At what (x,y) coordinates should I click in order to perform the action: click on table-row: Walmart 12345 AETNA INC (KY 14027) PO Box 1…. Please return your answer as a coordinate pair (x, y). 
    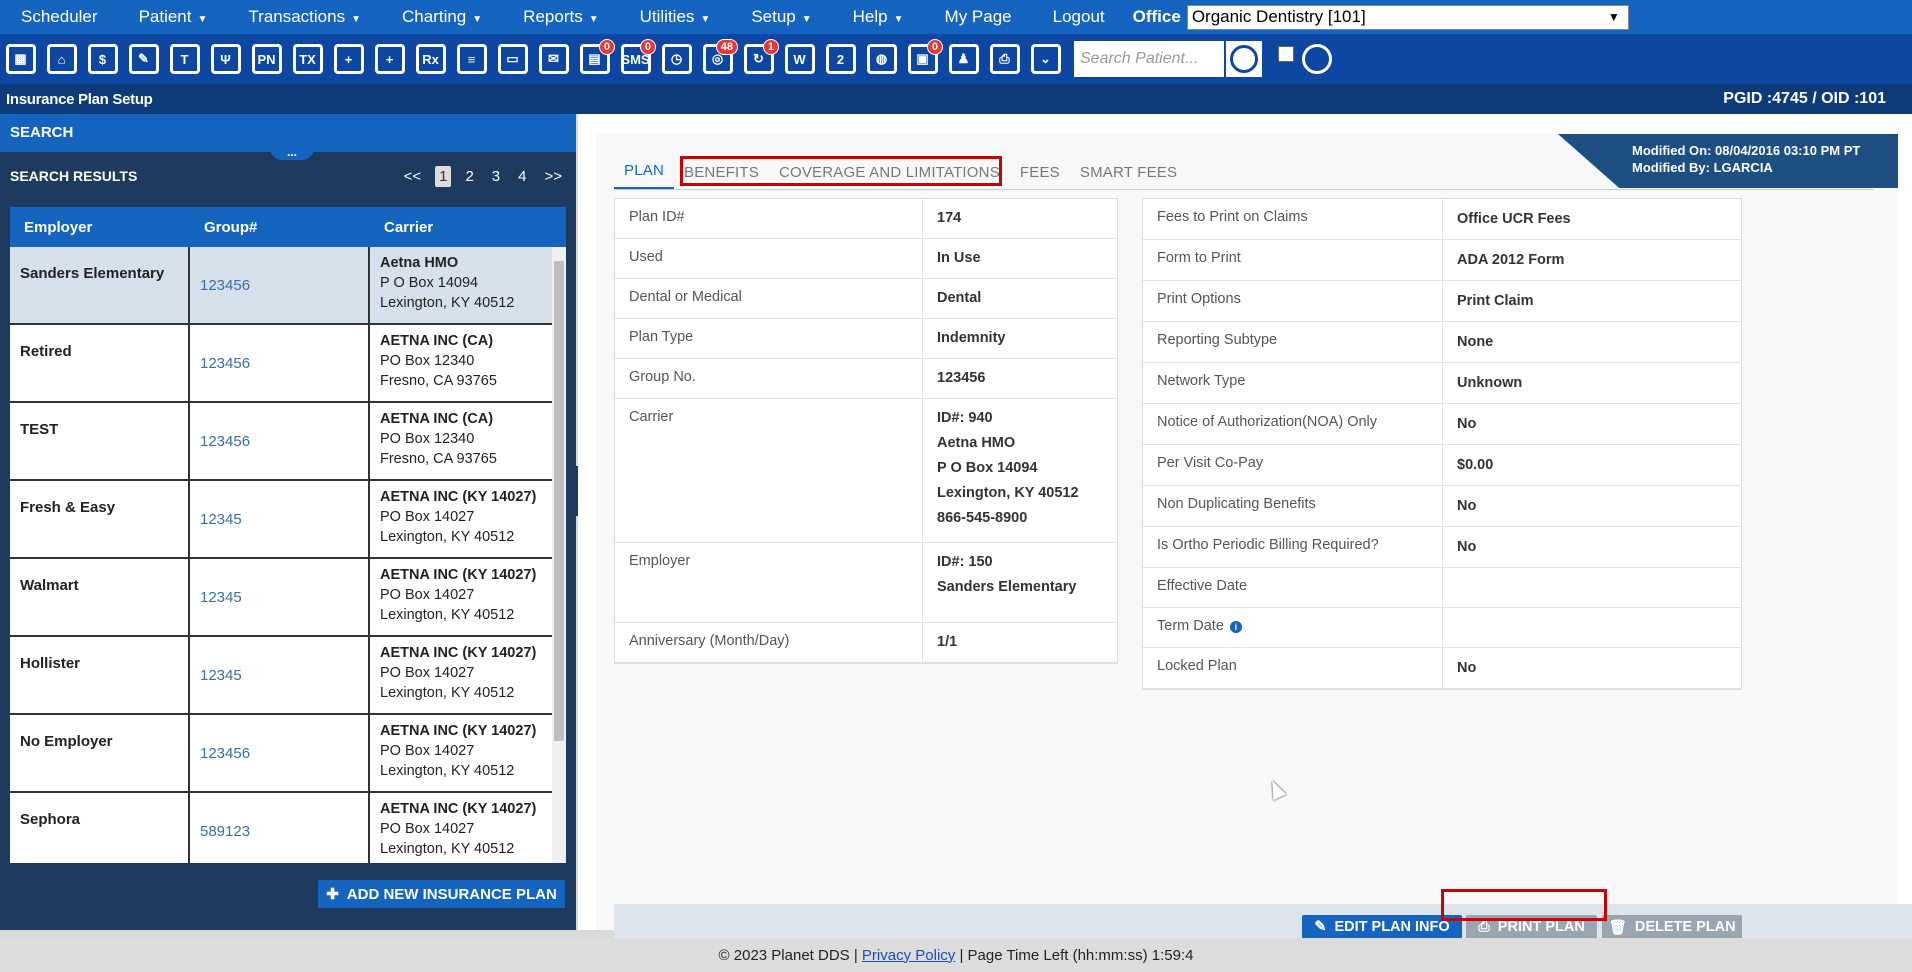
    Looking at the image, I should click on (283, 598).